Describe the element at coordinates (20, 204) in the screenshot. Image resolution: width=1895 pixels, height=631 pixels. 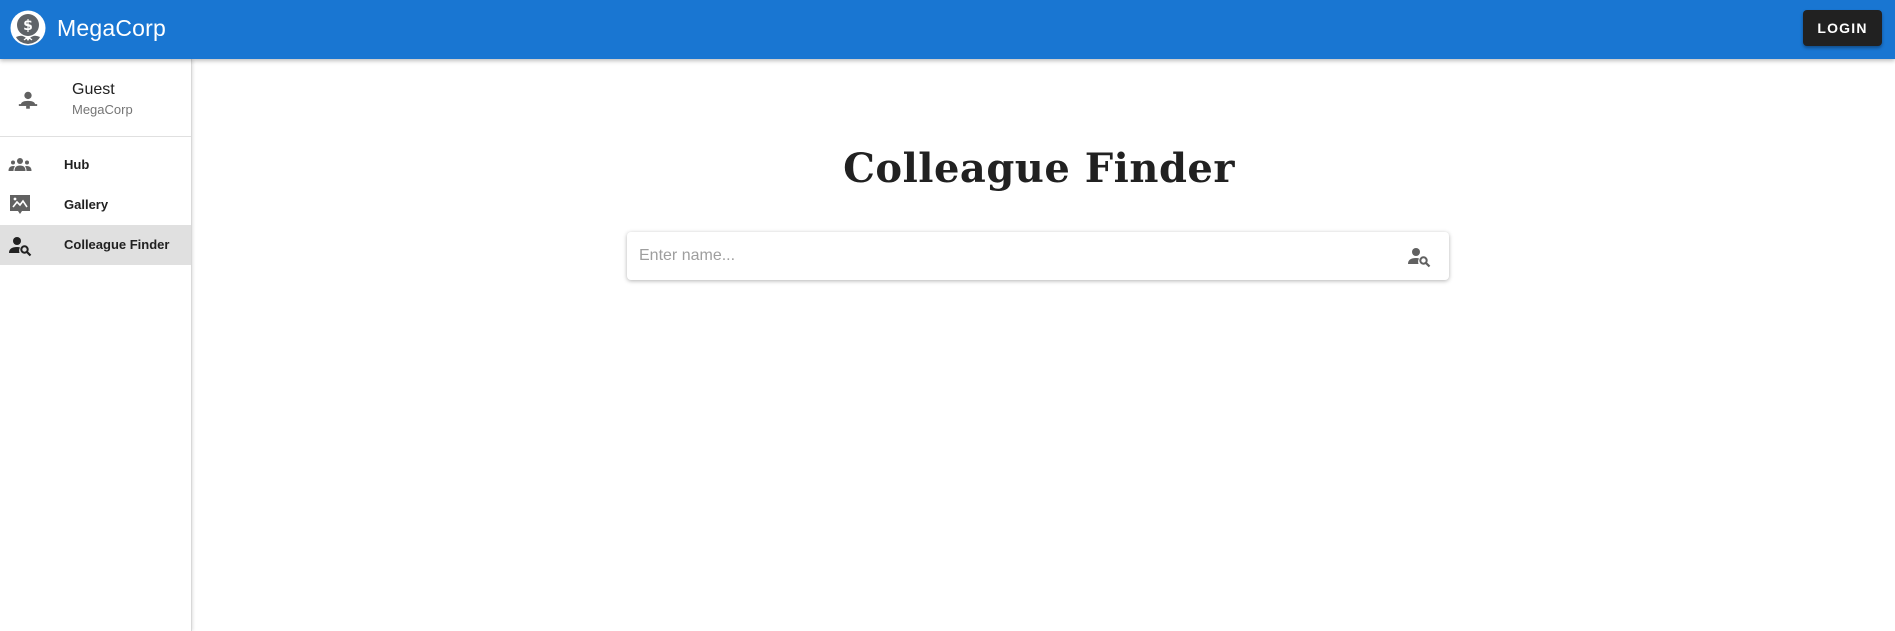
I see `gallery-icon` at that location.